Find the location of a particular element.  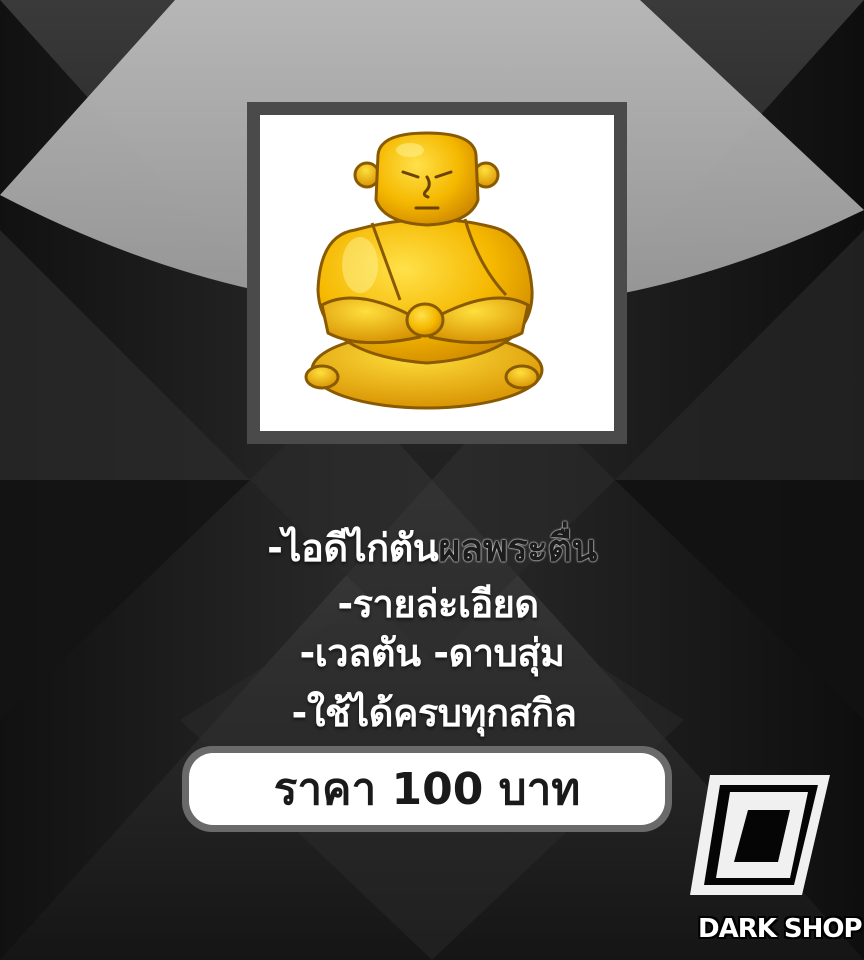

price-badge: ราคา 100 บาท is located at coordinates (427, 789).